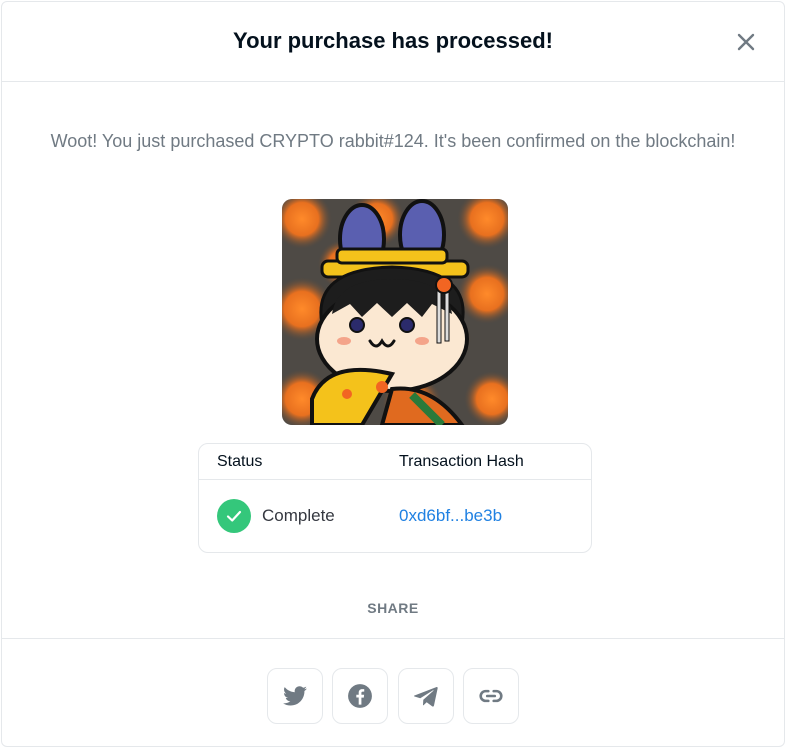 The image size is (787, 749). I want to click on telegram-icon, so click(426, 697).